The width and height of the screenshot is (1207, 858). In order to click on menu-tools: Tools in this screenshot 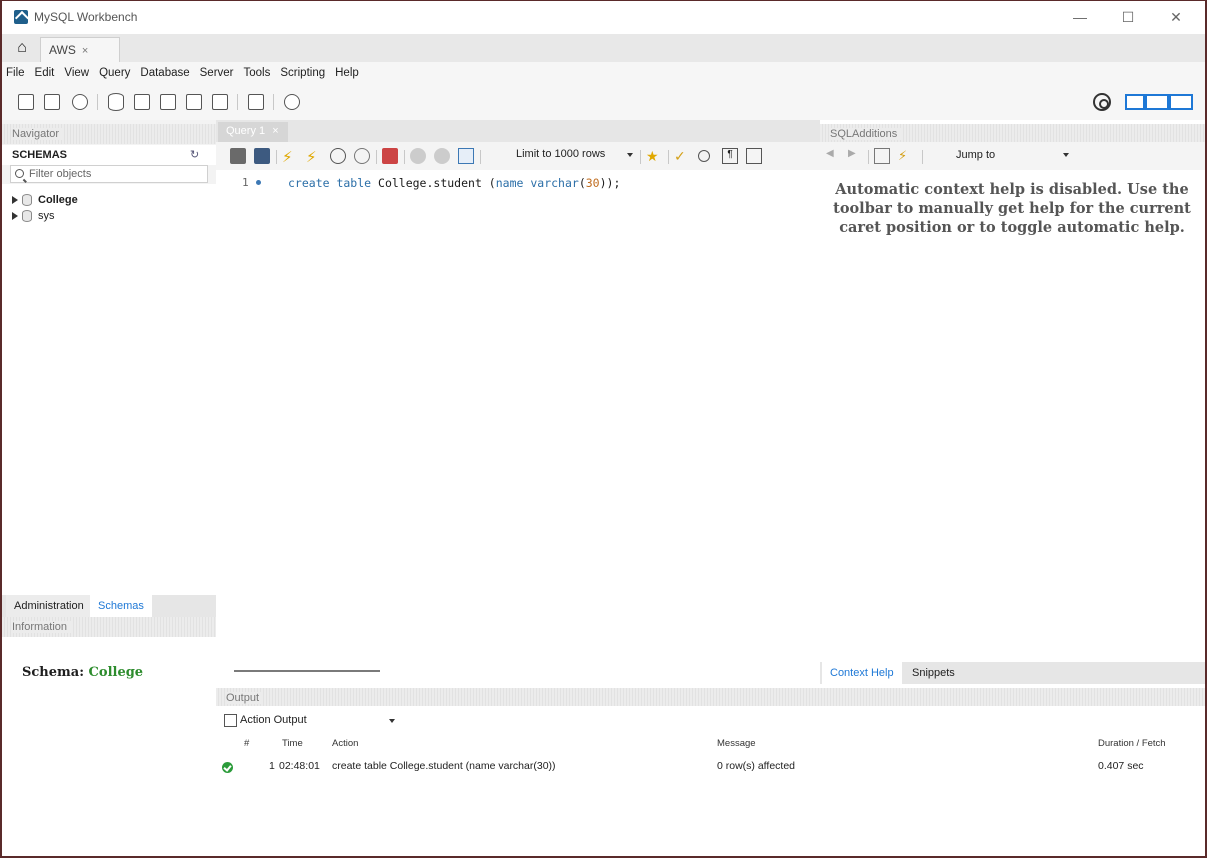, I will do `click(258, 73)`.